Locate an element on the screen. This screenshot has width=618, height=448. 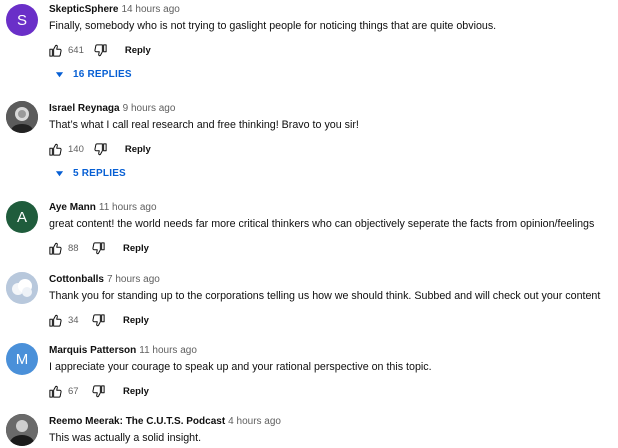
comment-header: Israel Reynaga 9 hours ago is located at coordinates (112, 108).